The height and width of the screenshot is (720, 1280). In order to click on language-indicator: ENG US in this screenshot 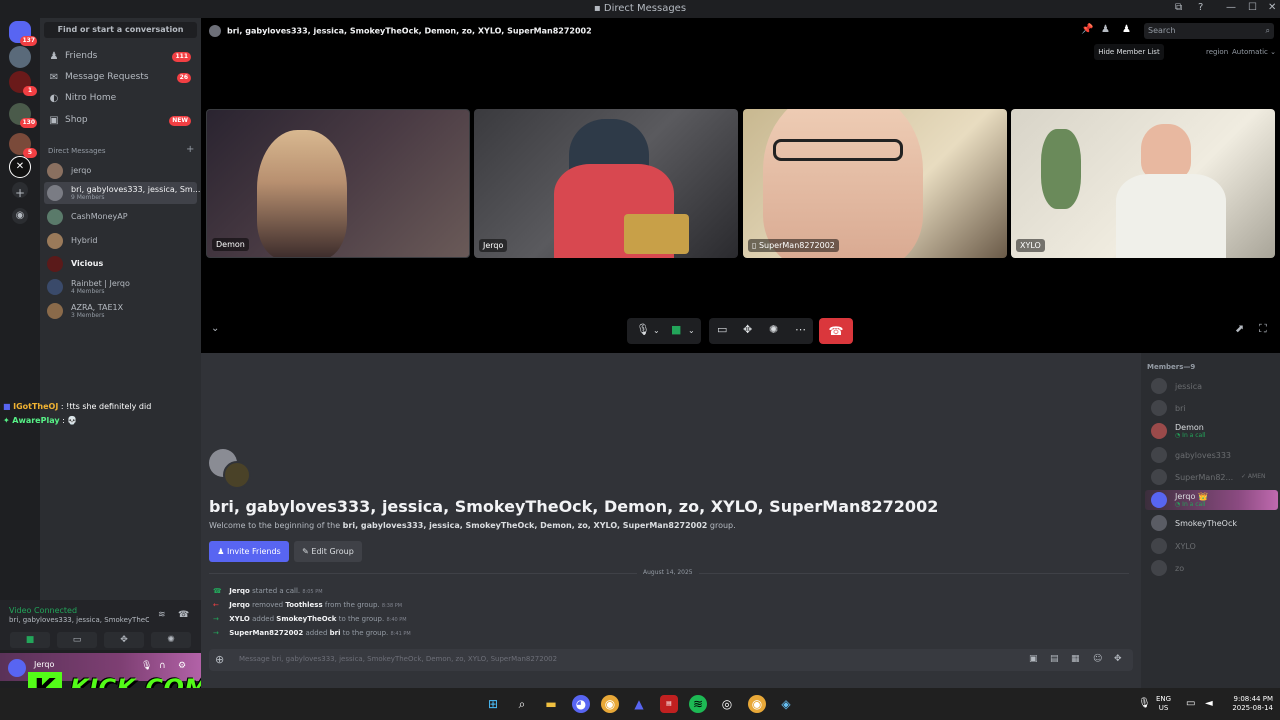, I will do `click(1163, 704)`.